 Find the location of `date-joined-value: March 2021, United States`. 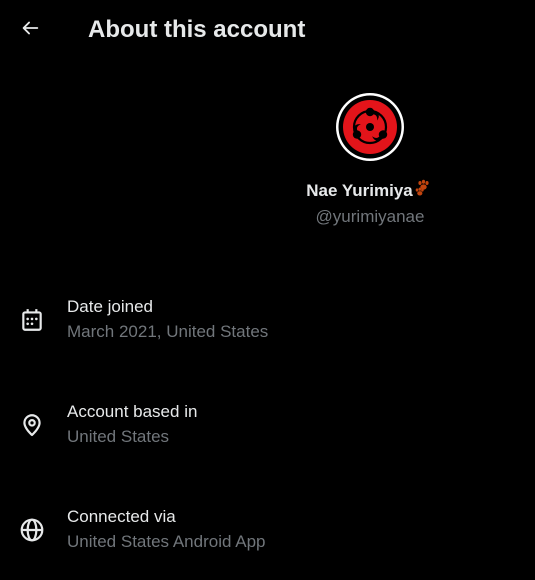

date-joined-value: March 2021, United States is located at coordinates (168, 331).